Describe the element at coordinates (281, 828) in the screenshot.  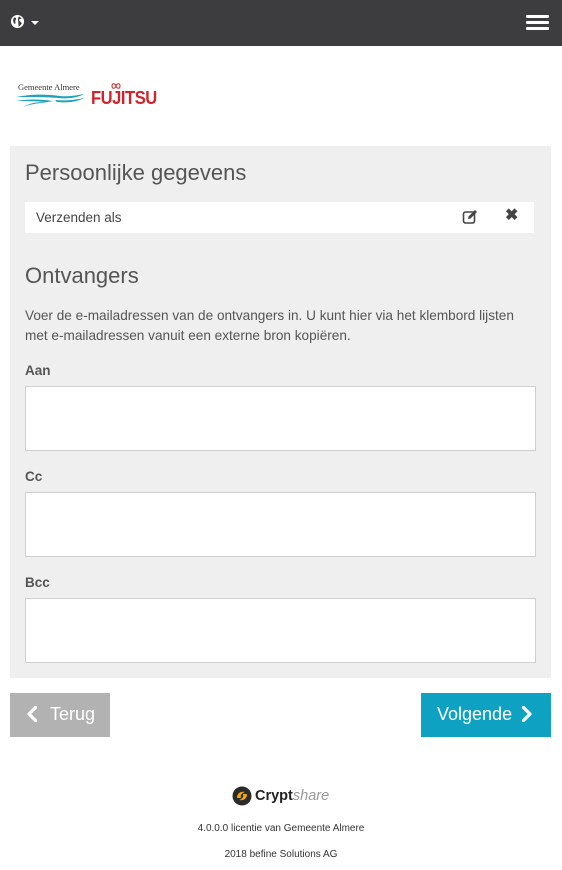
I see `license-text: 4.0.0.0 licentie van Gemeente Almere` at that location.